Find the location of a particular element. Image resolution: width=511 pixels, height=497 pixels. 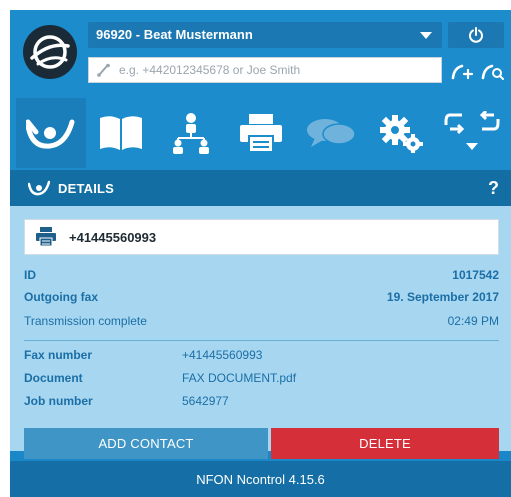

tab-fax is located at coordinates (51, 133).